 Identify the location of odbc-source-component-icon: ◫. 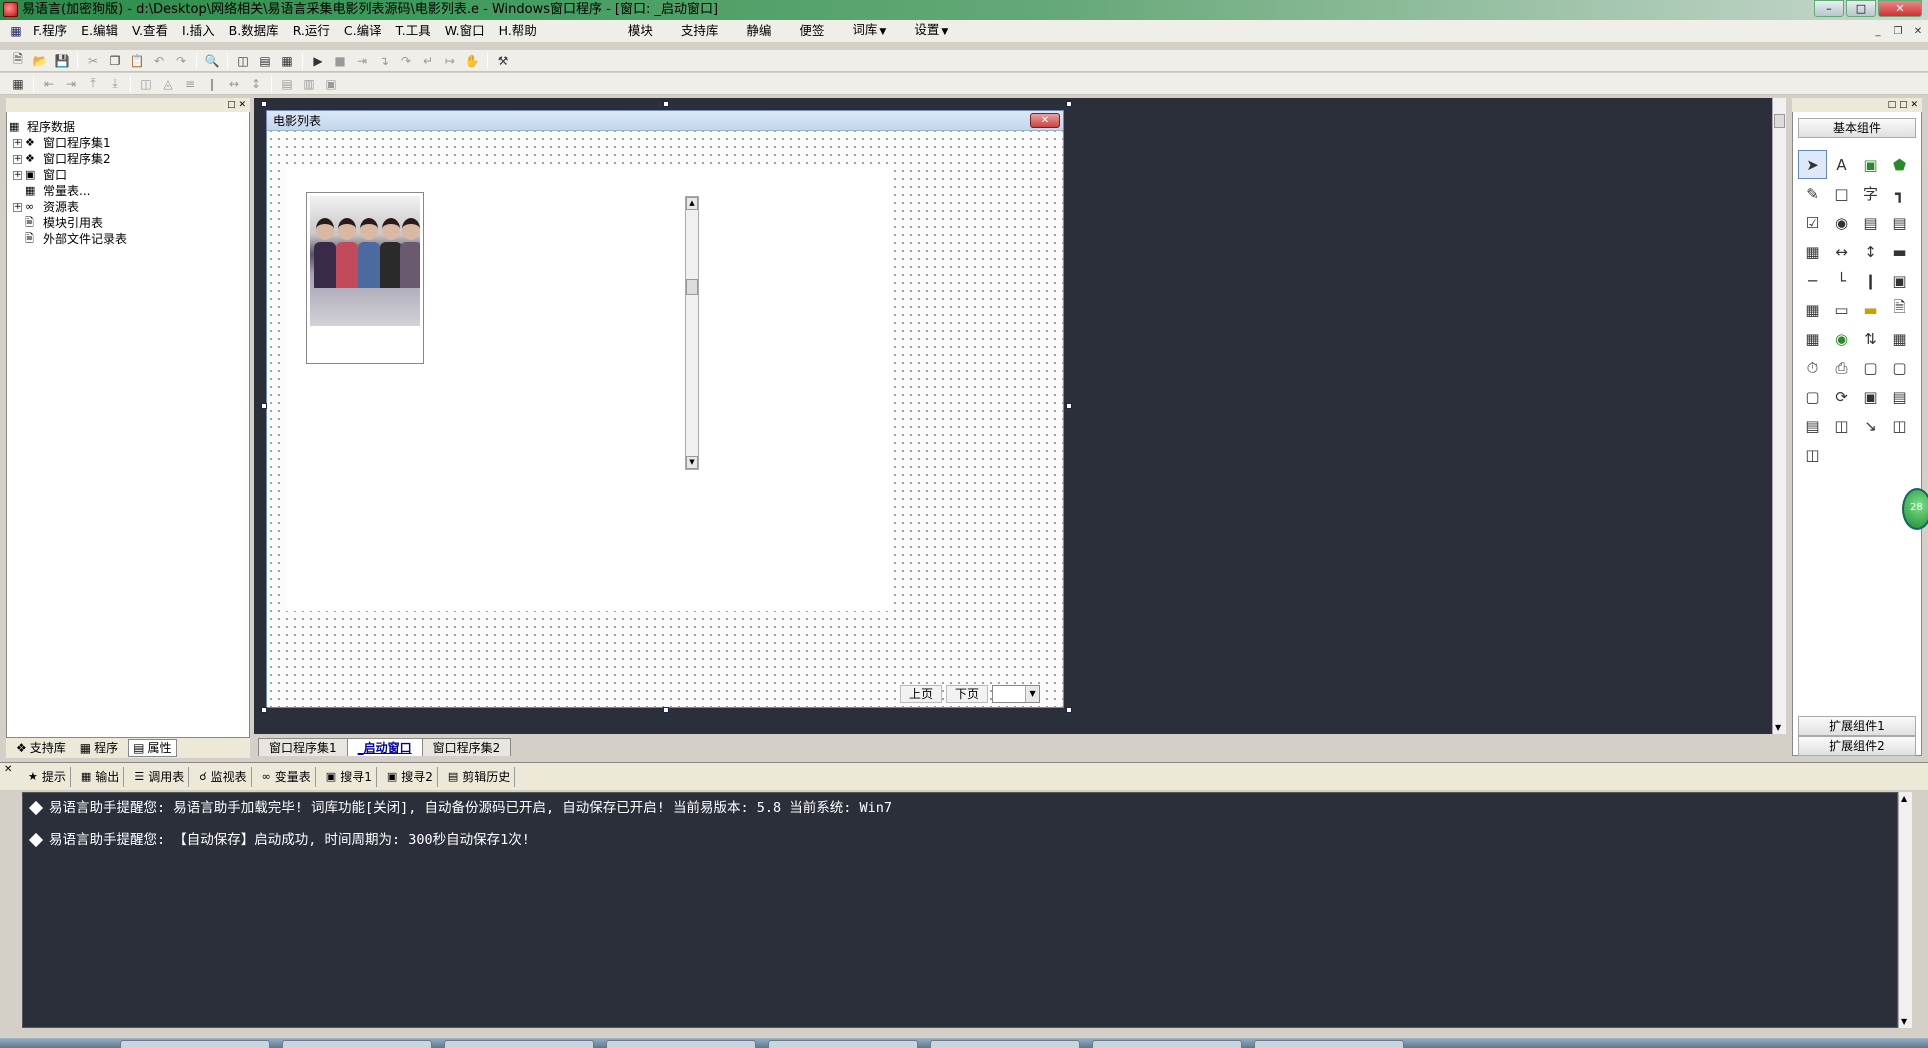
(1812, 454).